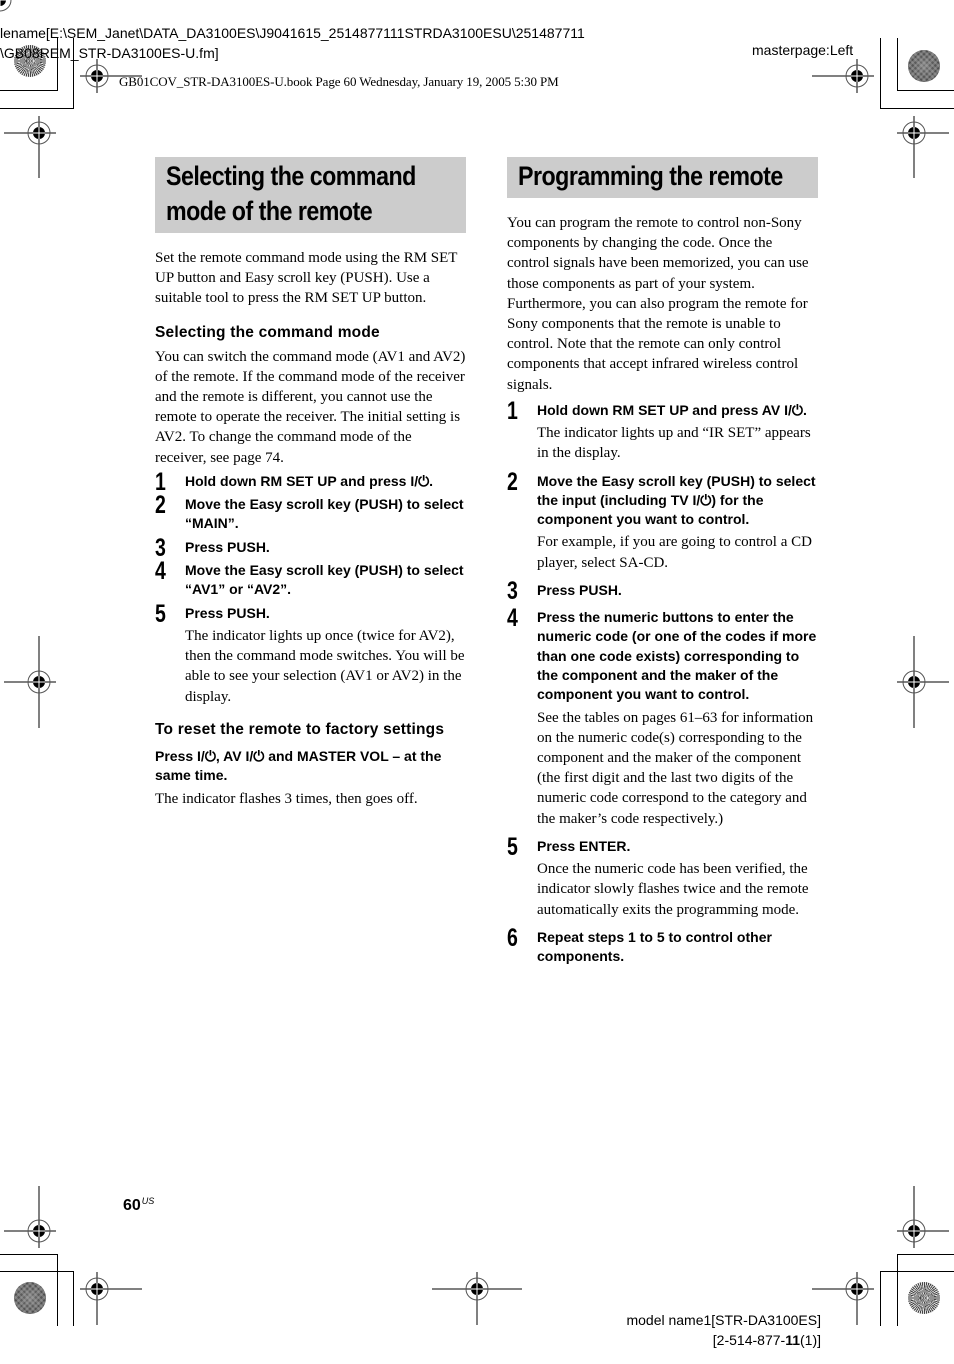  I want to click on step-number: 6, so click(512, 937).